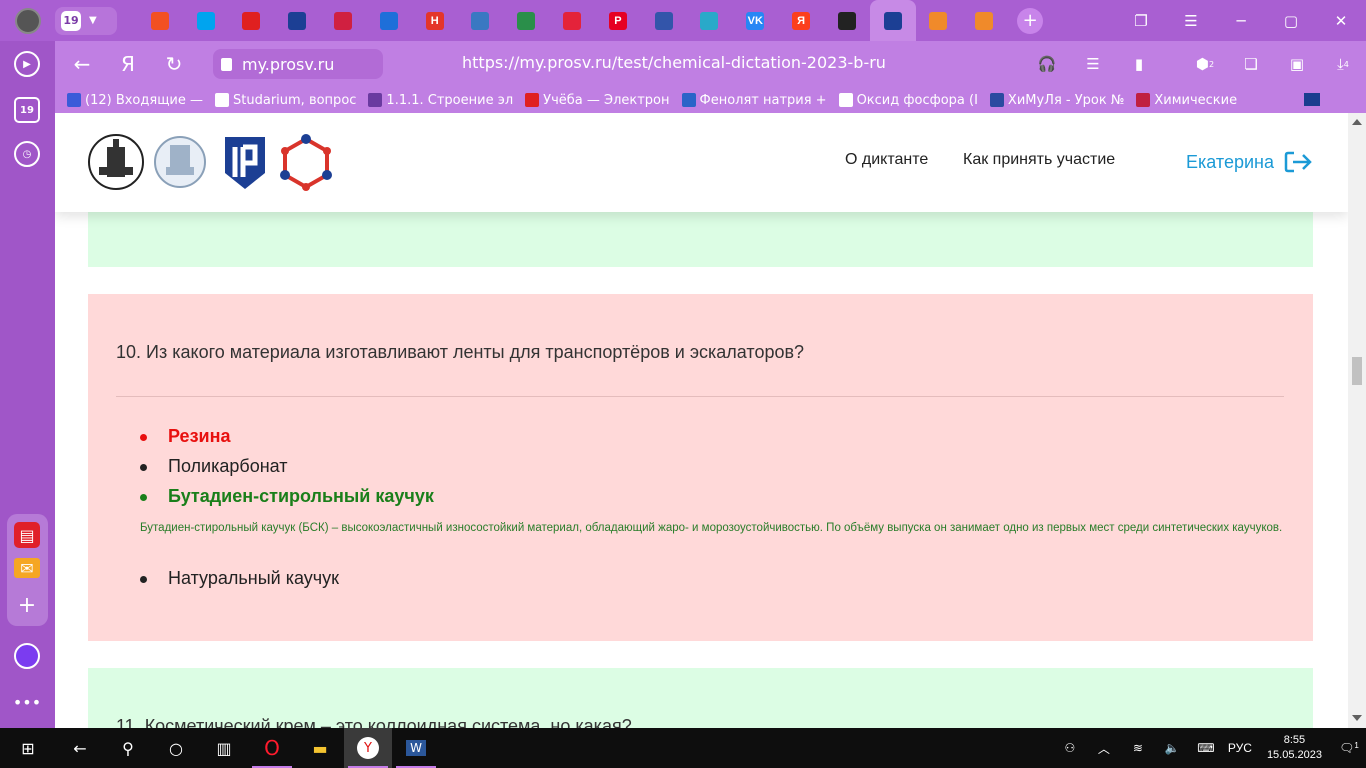 The height and width of the screenshot is (768, 1366). Describe the element at coordinates (135, 100) in the screenshot. I see `bookmark-item: (12) Входящие —` at that location.